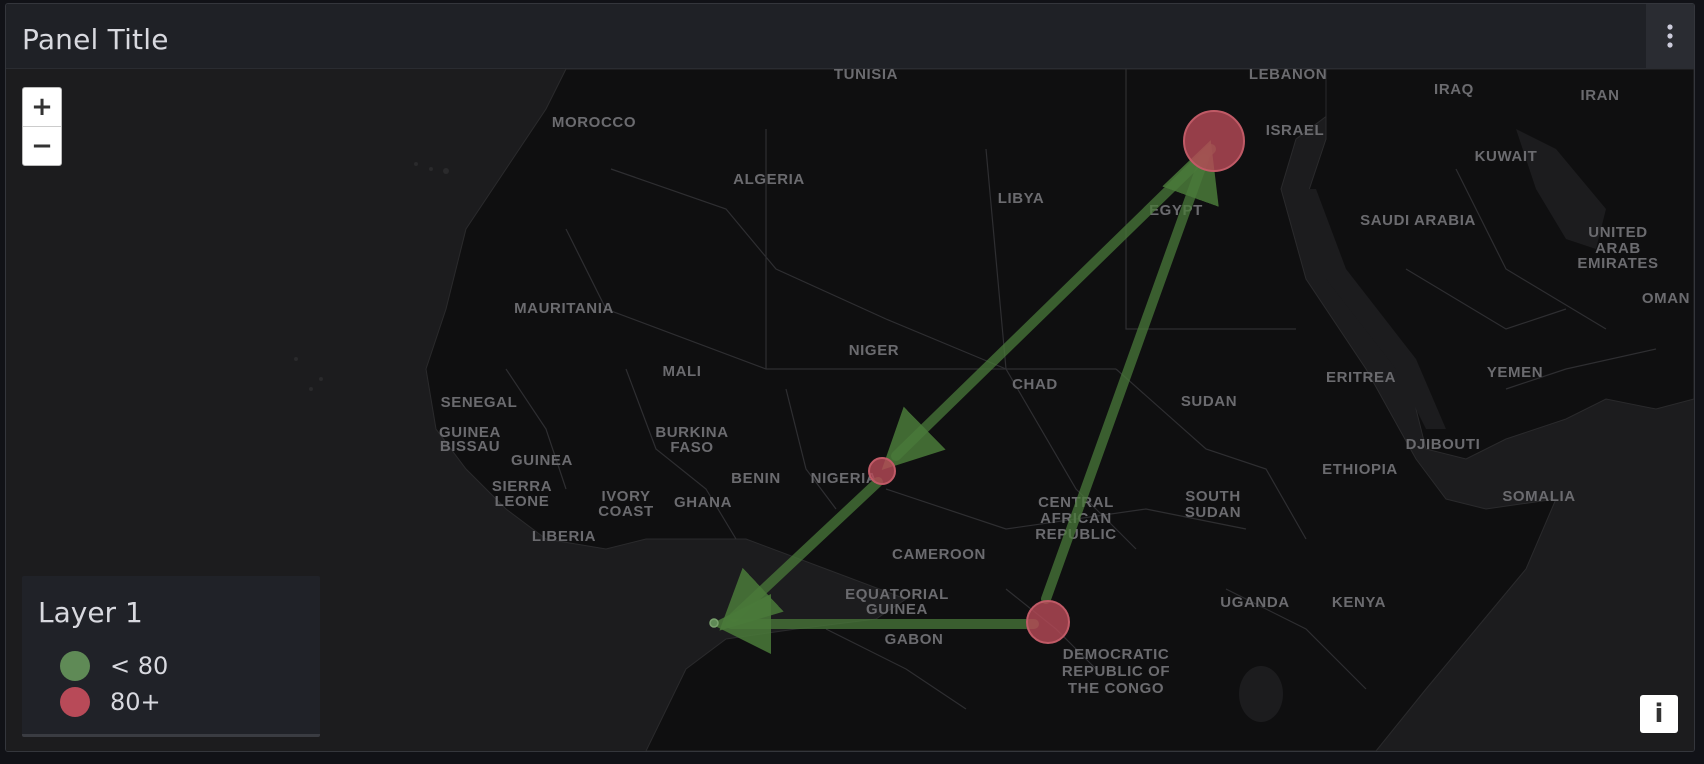 This screenshot has height=764, width=1704. Describe the element at coordinates (542, 460) in the screenshot. I see `label-guinea: GUINEA` at that location.